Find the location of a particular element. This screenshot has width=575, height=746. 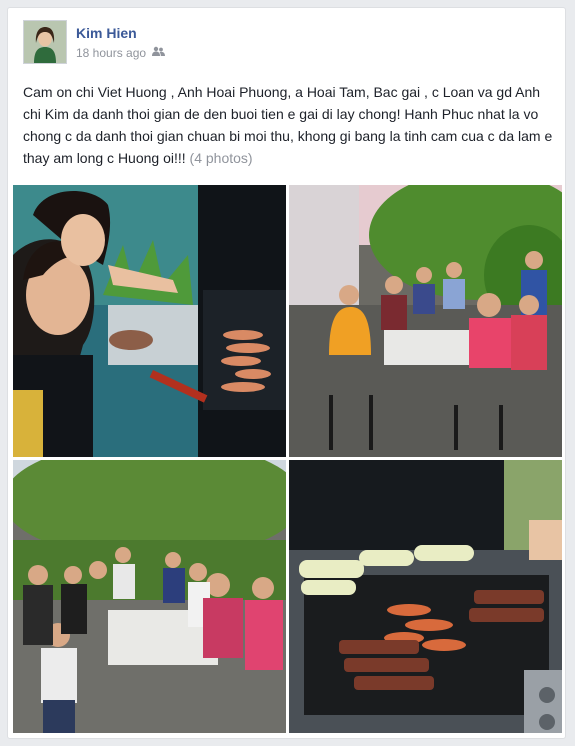

timestamp: 18 hours ago is located at coordinates (111, 53).